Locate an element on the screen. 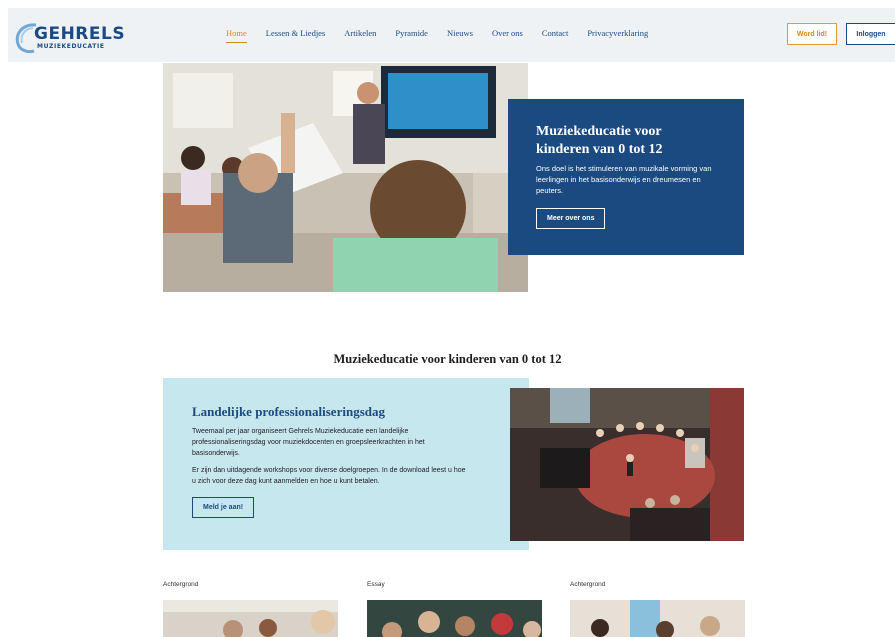  nav-nieuws: Nieuws is located at coordinates (460, 34).